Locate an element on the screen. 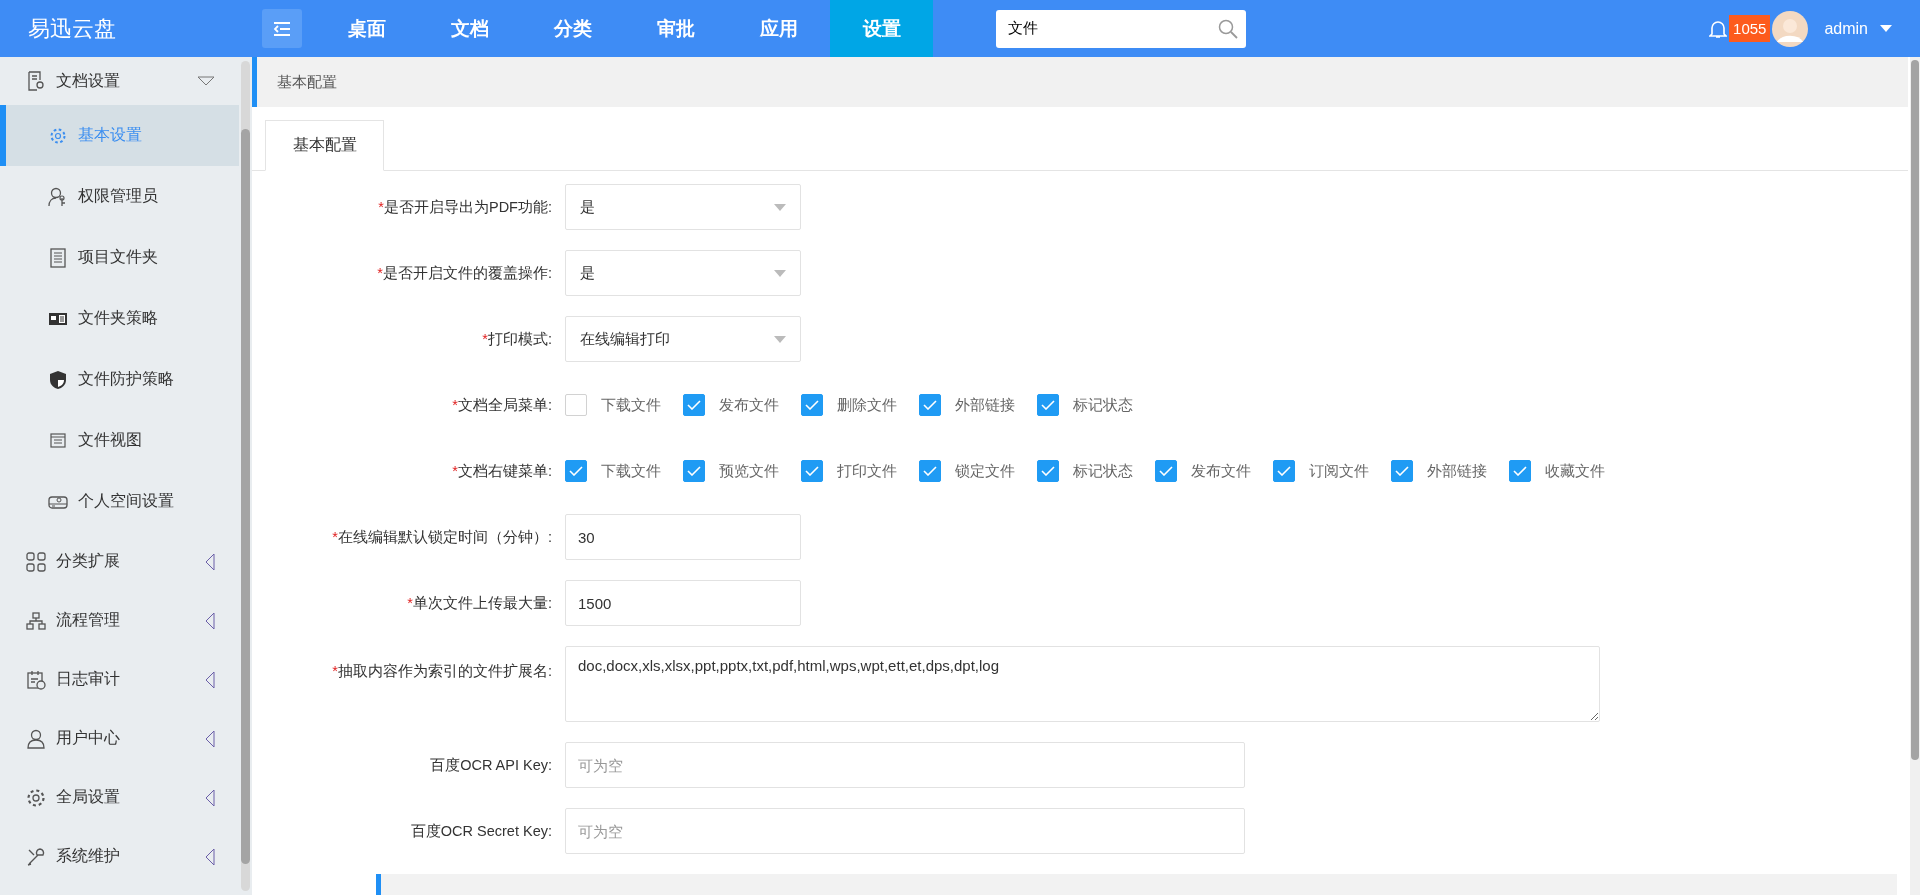 The width and height of the screenshot is (1920, 895). field-label: 百度OCR Secret Key: is located at coordinates (481, 830).